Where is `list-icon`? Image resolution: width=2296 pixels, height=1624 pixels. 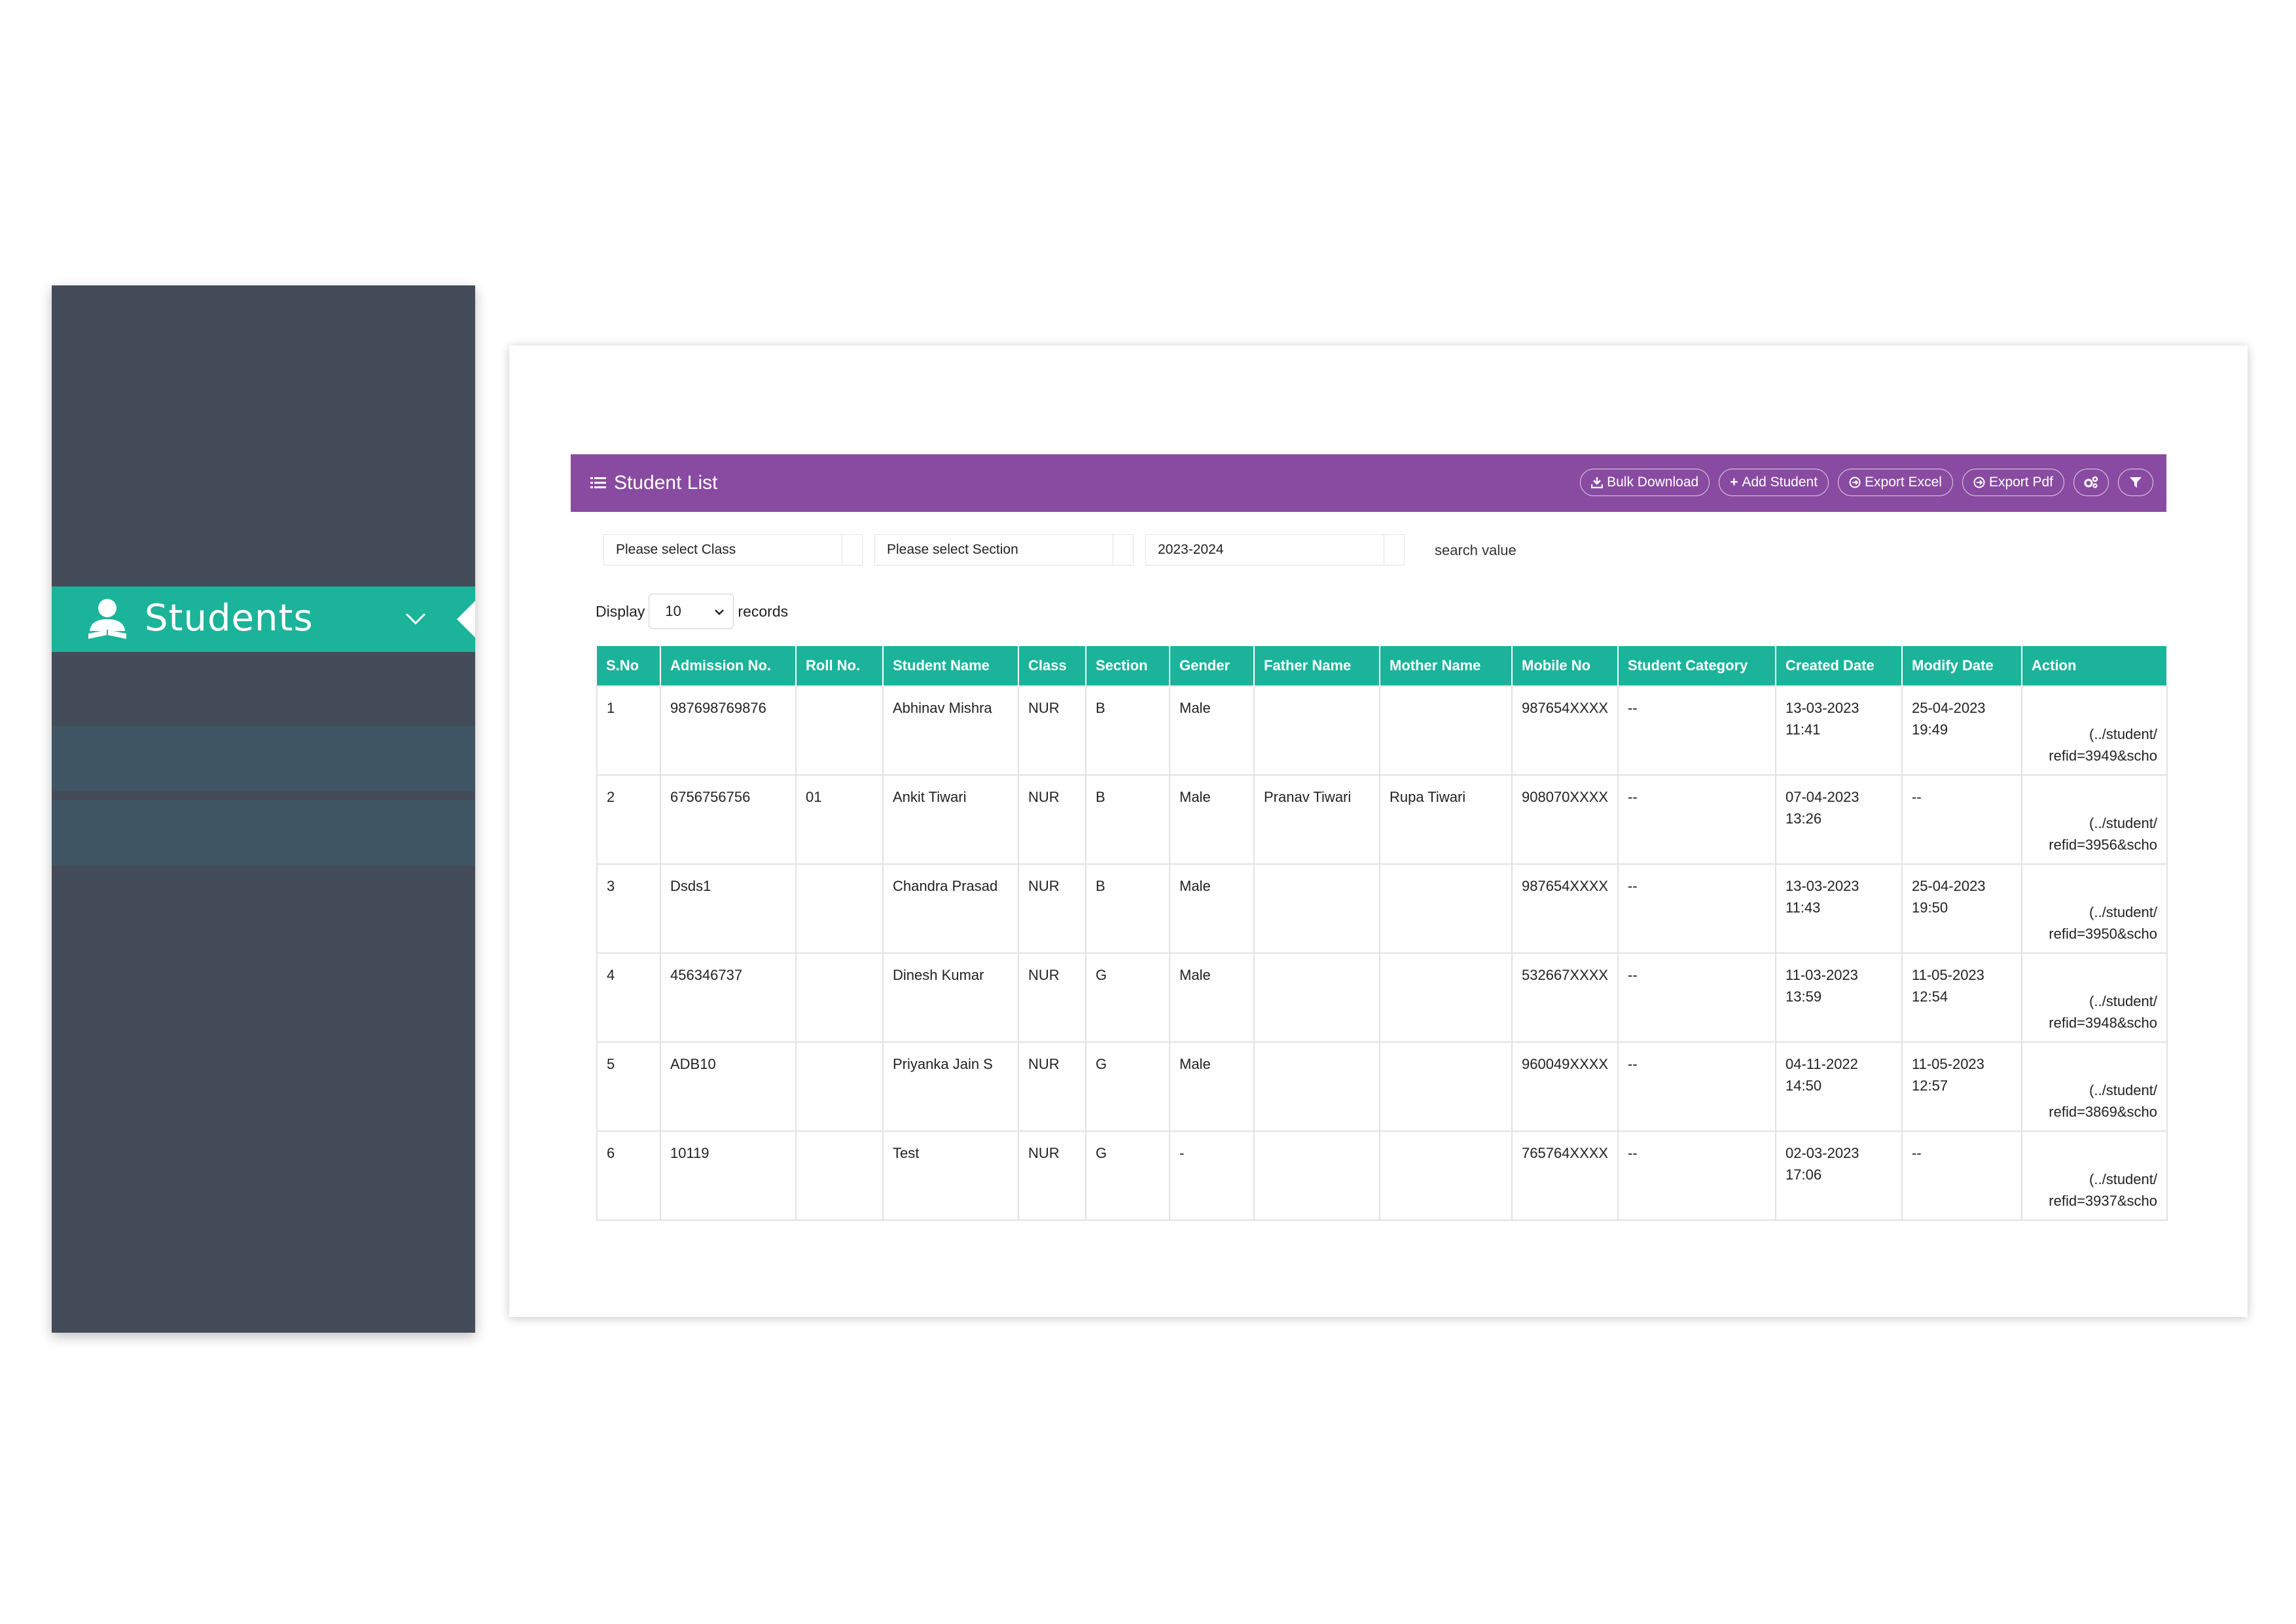
list-icon is located at coordinates (598, 482).